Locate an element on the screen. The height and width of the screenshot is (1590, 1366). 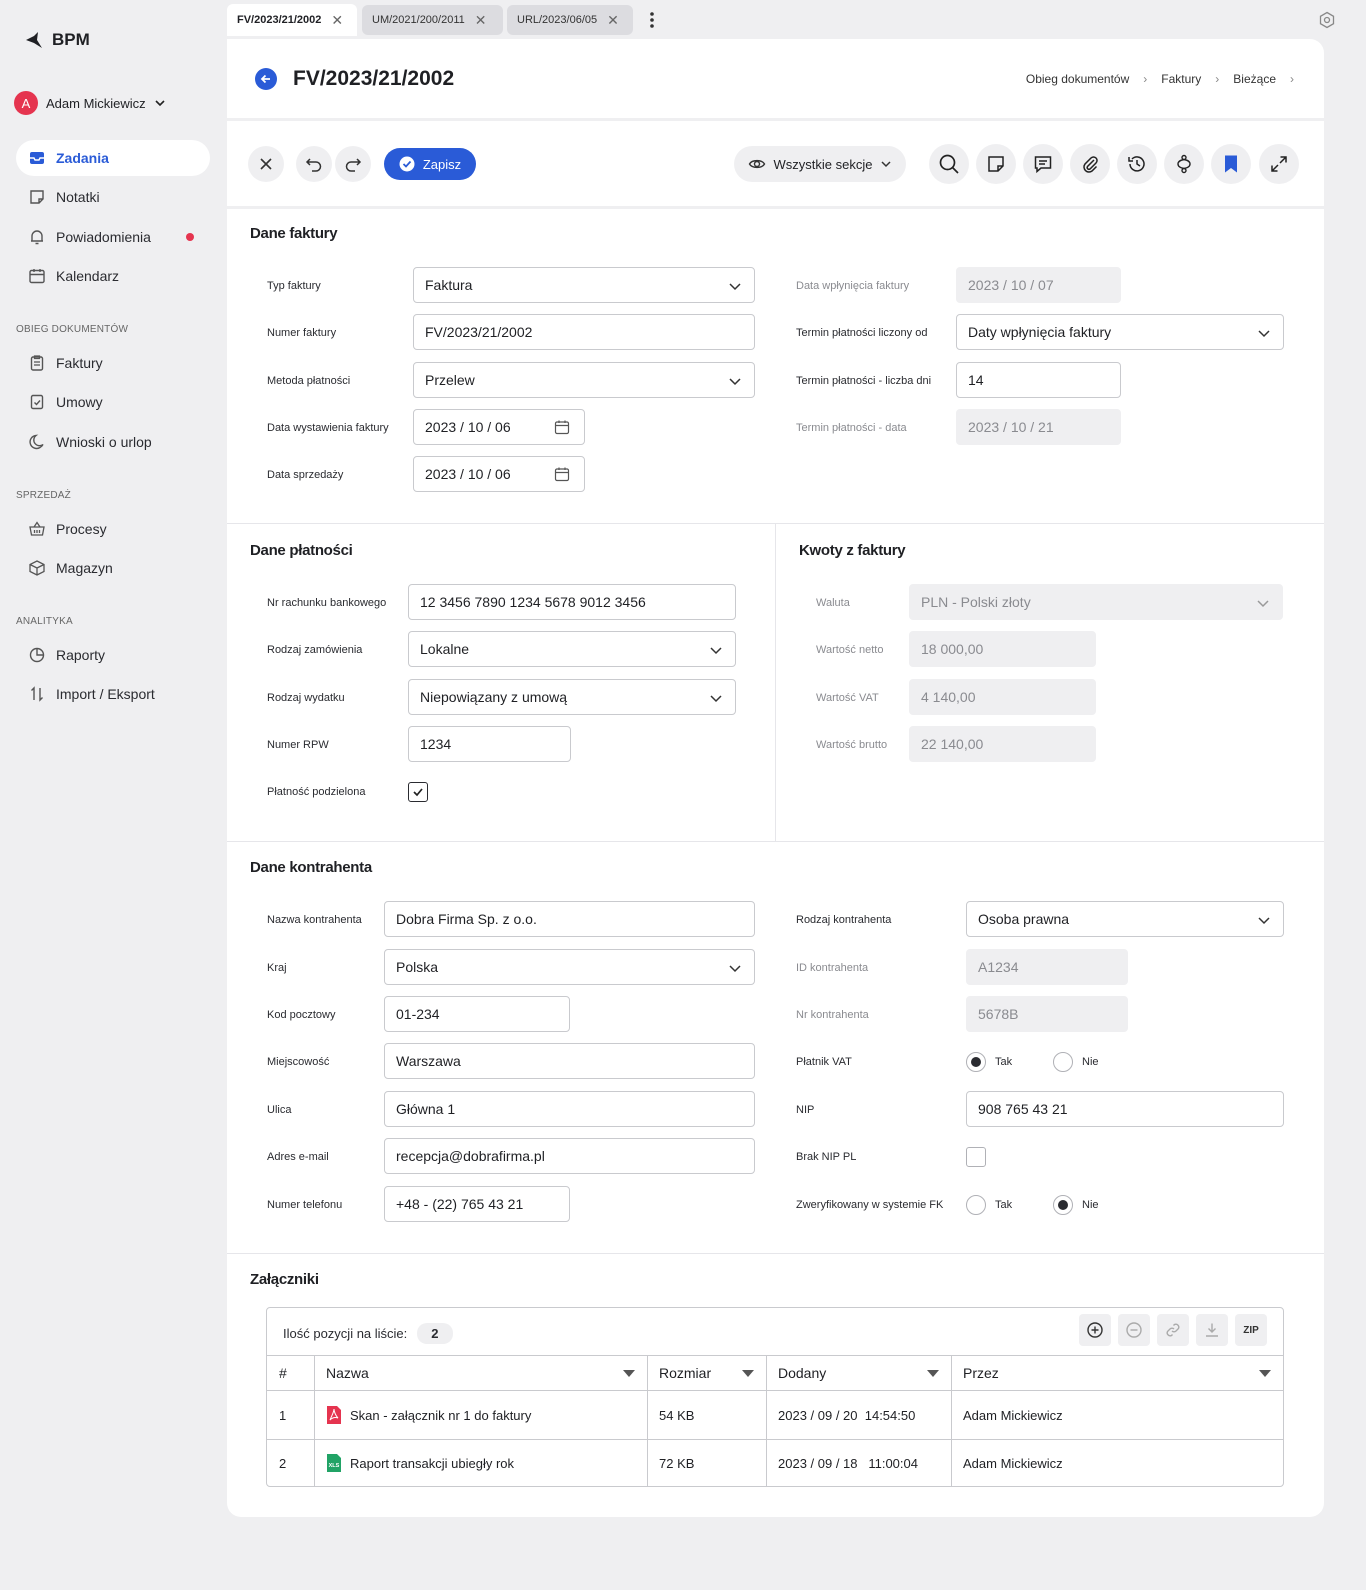
field-label: Rodzaj wydatku is located at coordinates (306, 698).